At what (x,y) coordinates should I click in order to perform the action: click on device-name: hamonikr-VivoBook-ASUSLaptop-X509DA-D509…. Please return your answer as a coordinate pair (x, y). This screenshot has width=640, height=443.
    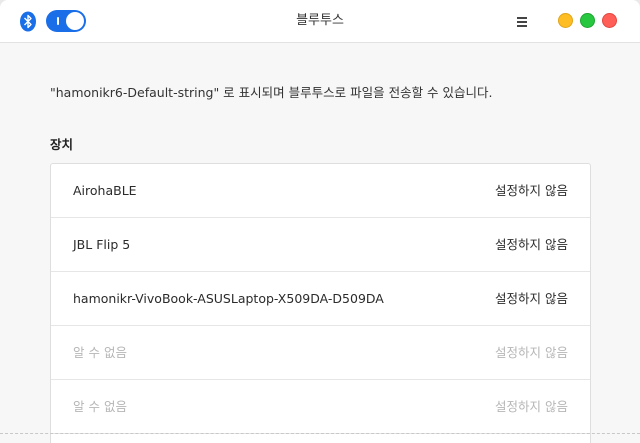
    Looking at the image, I should click on (228, 298).